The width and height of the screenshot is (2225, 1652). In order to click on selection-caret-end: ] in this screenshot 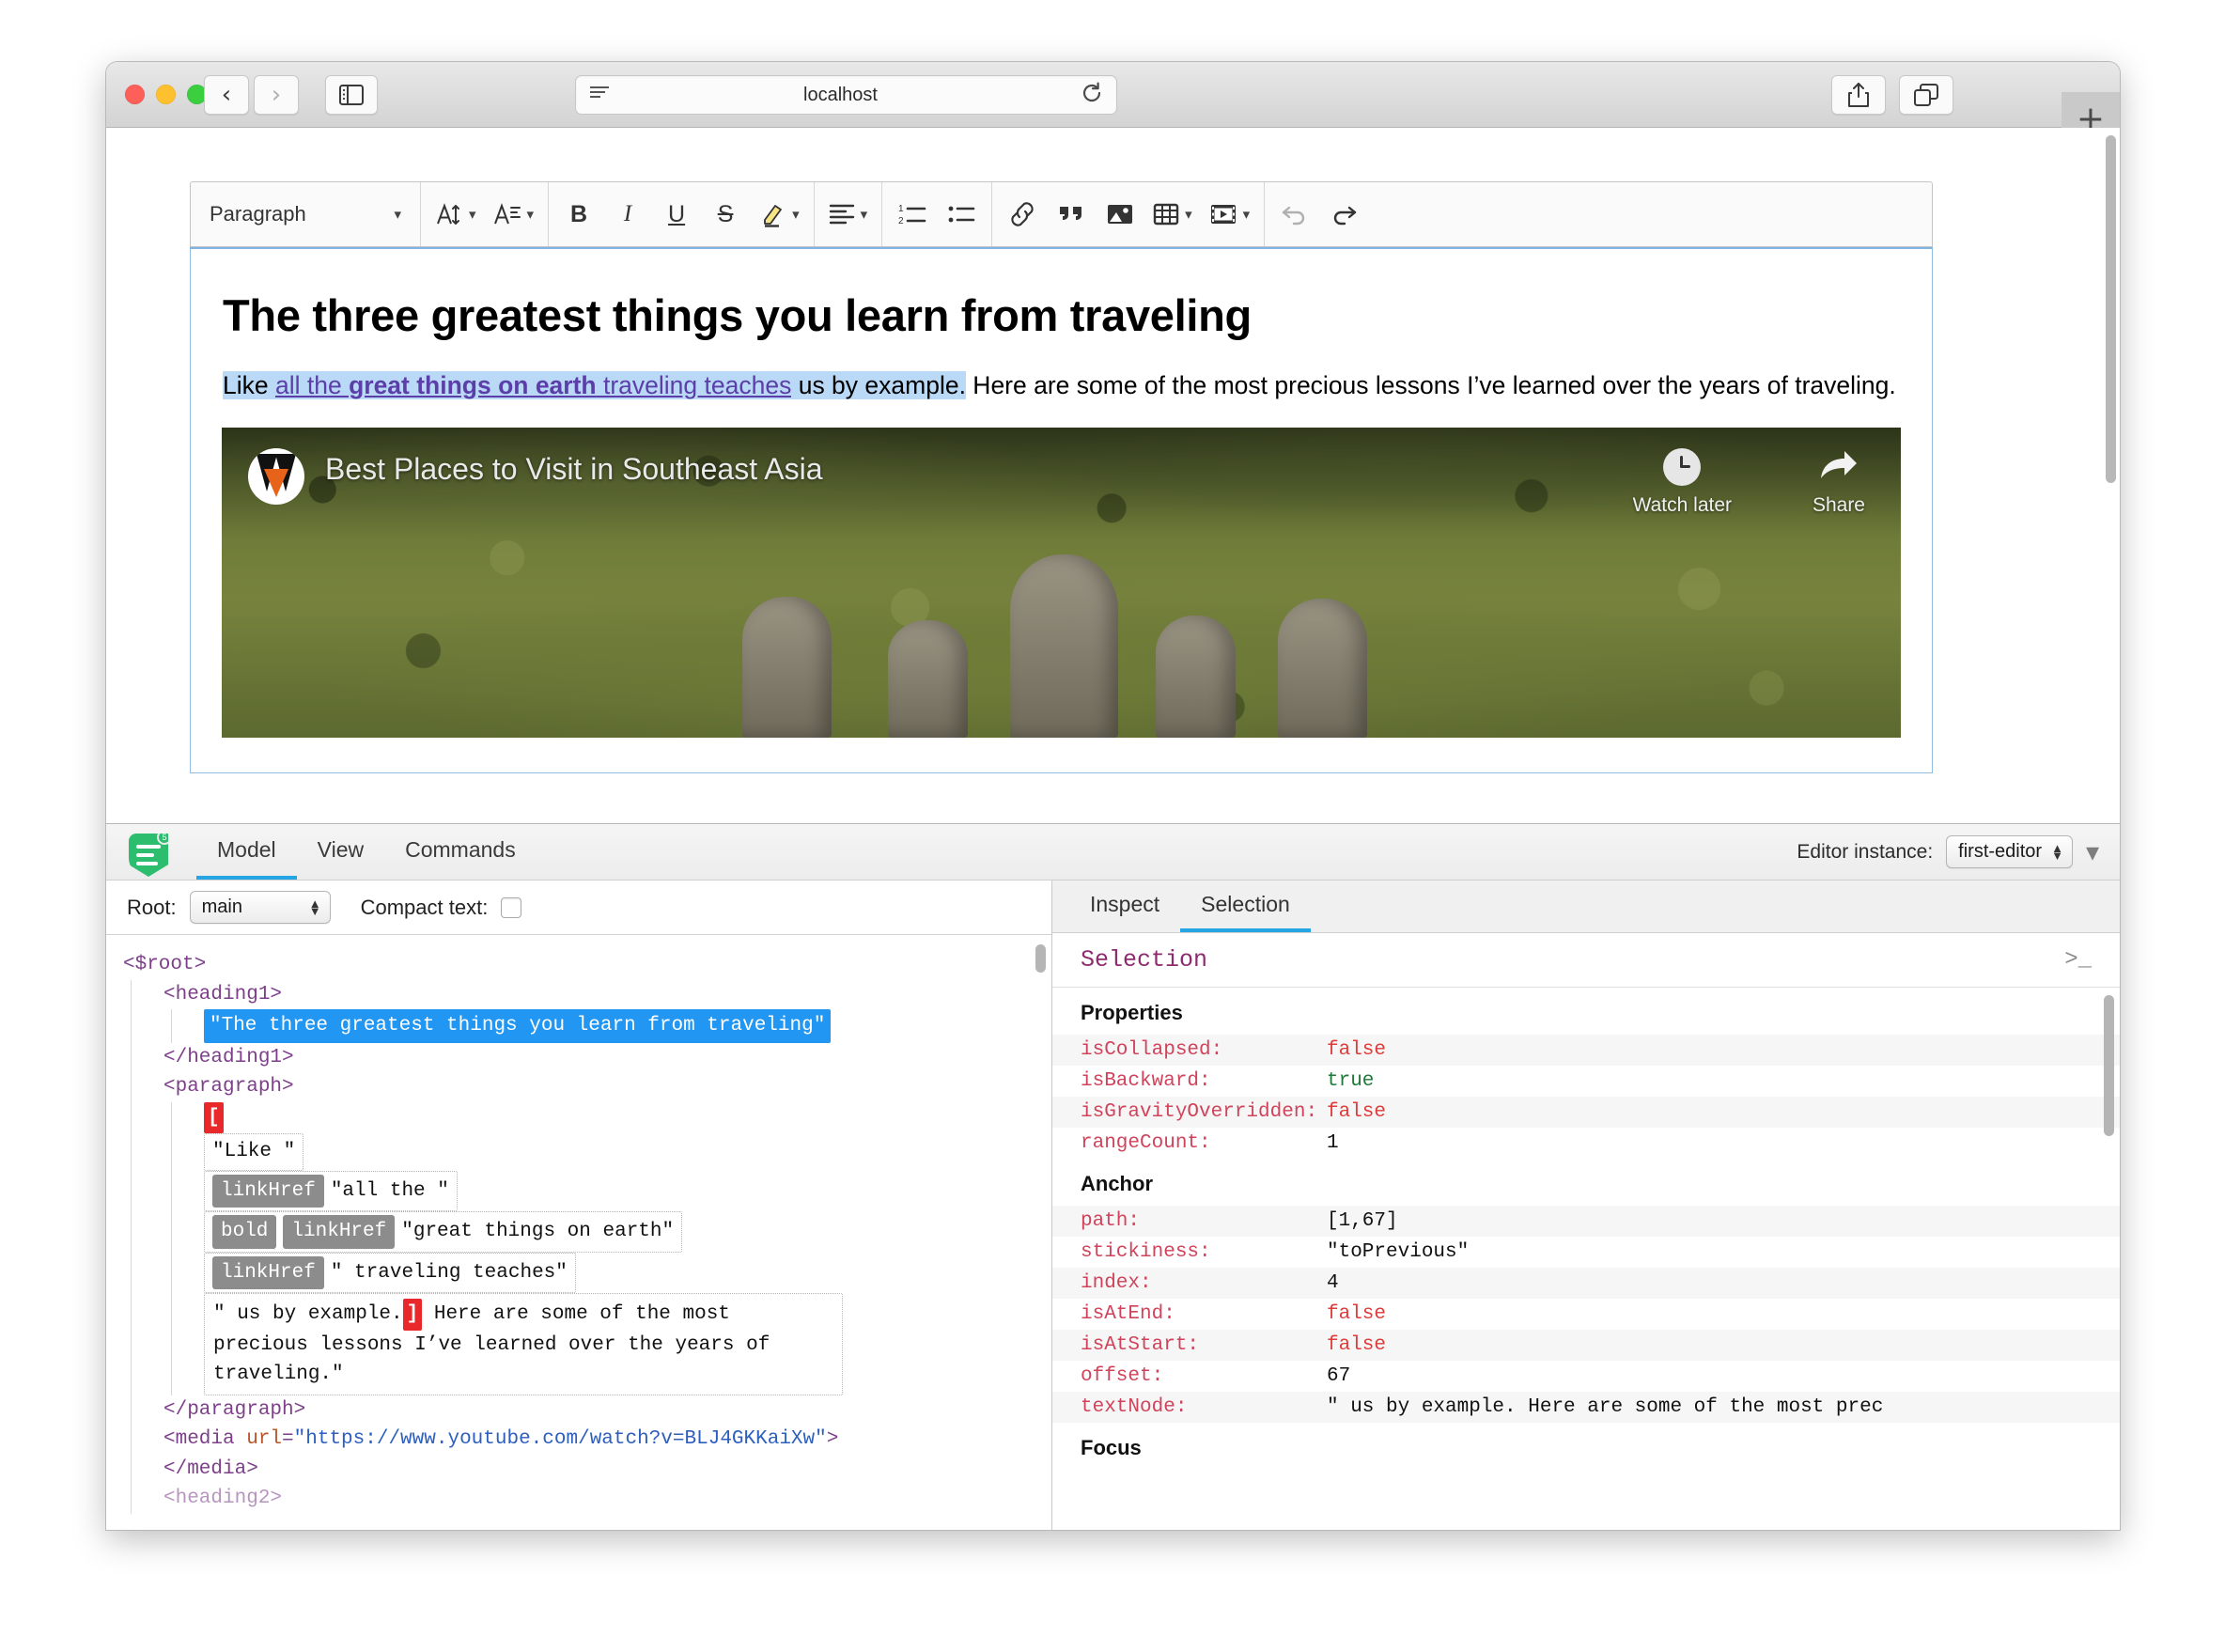, I will do `click(413, 1315)`.